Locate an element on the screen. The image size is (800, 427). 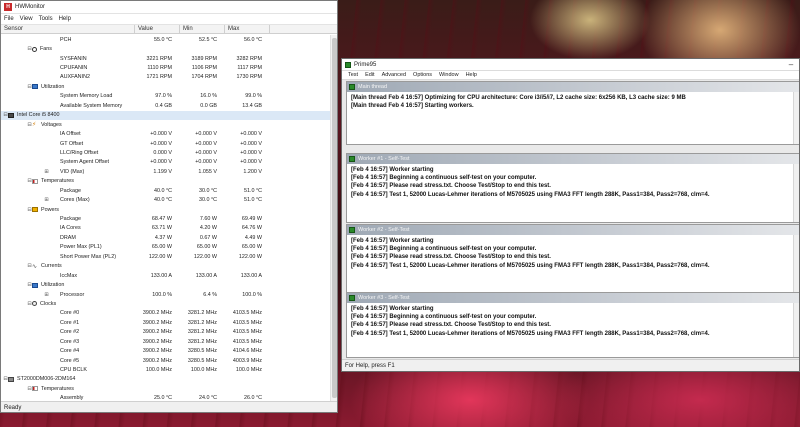
sensor-name-cell: ⊞ Processor is located at coordinates (68, 295).